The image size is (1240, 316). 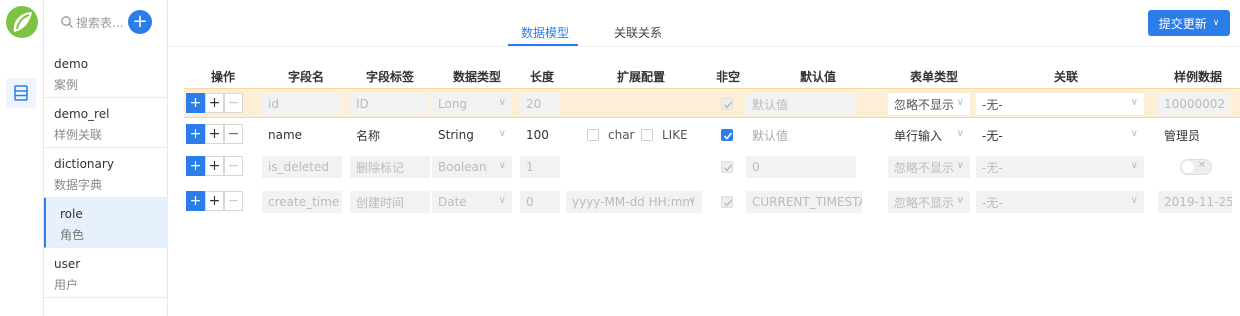 What do you see at coordinates (472, 167) in the screenshot?
I see `data-type-select: Boolean ∨` at bounding box center [472, 167].